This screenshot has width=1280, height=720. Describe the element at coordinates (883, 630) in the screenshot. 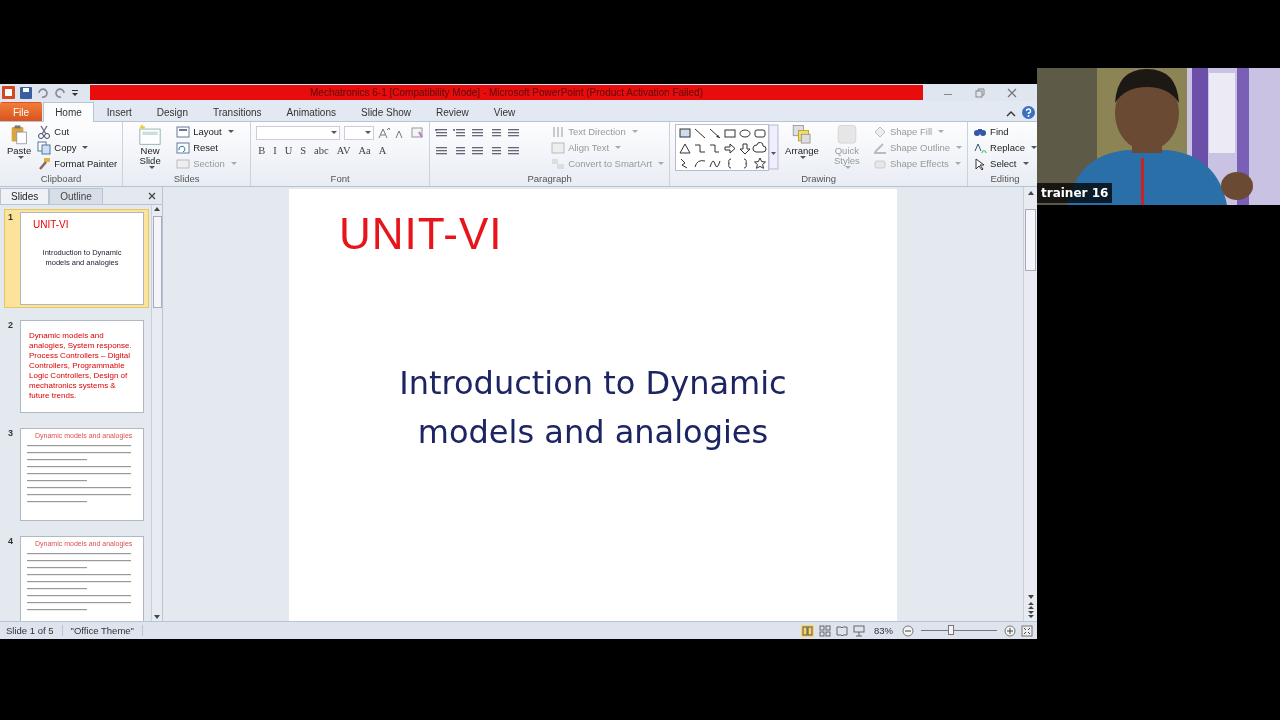

I see `zoom-level: 83%` at that location.